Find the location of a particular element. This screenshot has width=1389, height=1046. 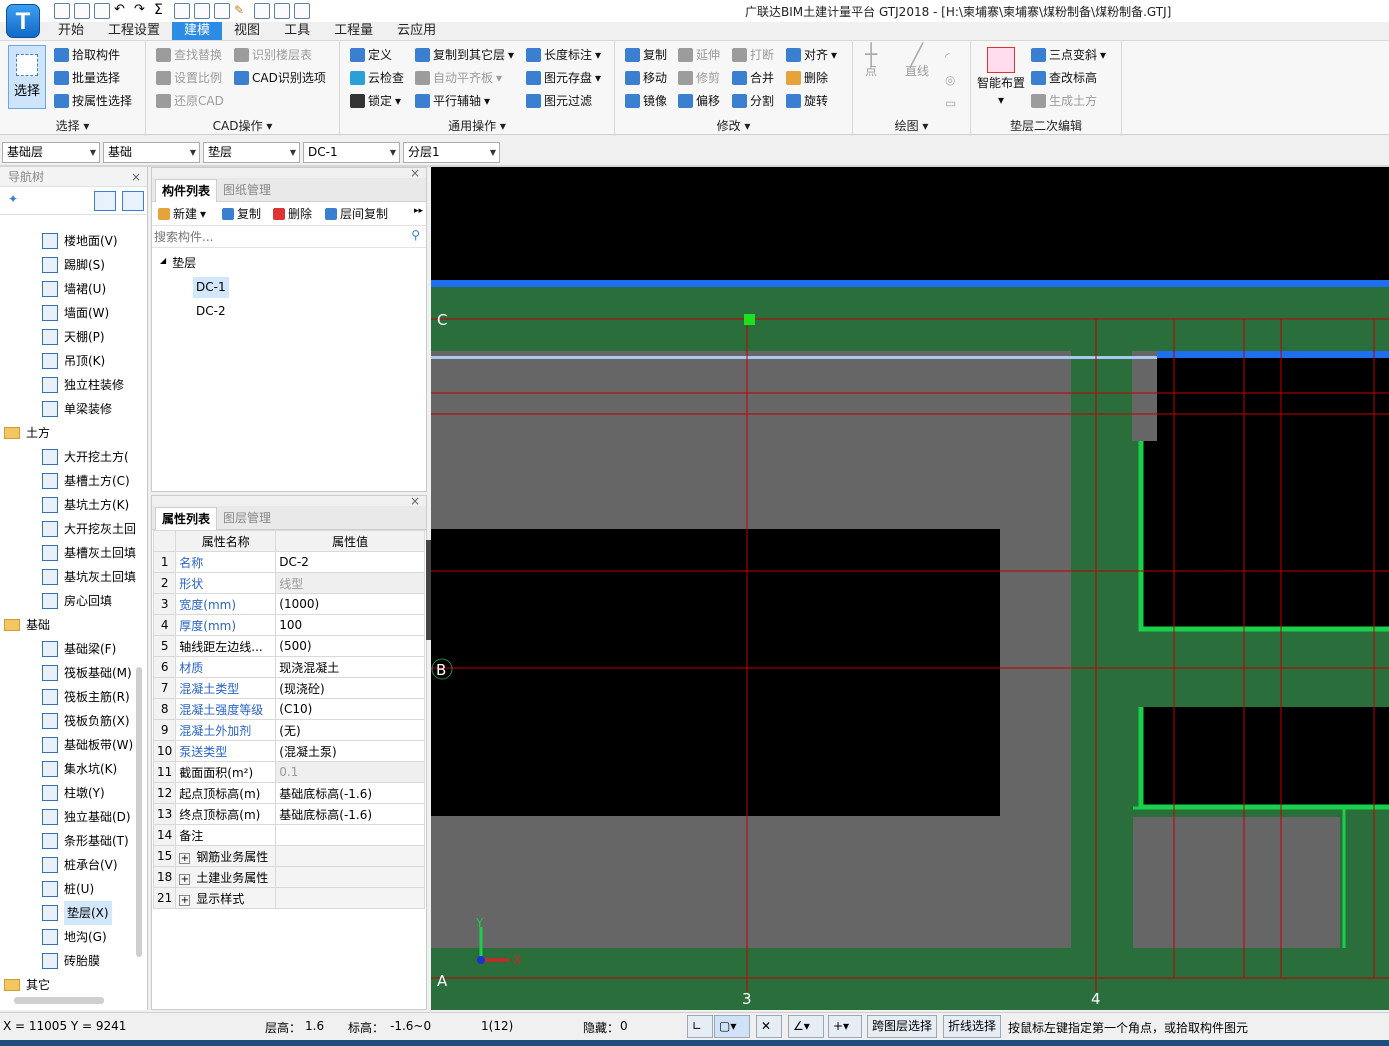

property-value: 现浇混凝土 is located at coordinates (350, 667).